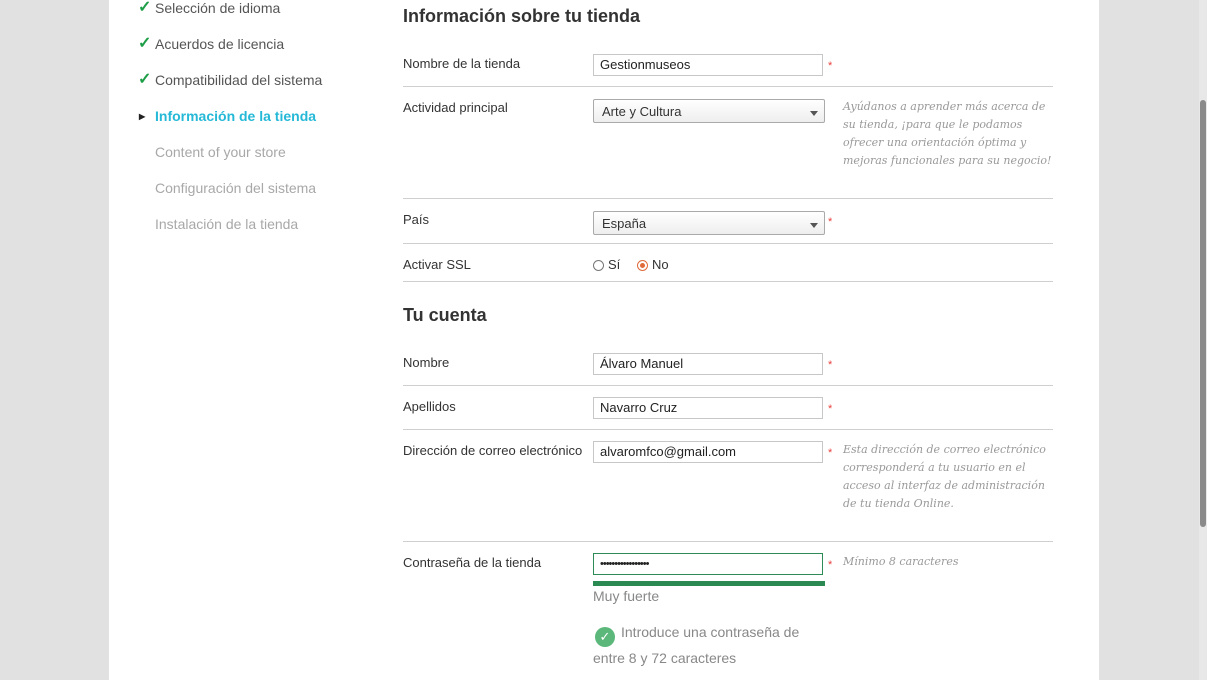  What do you see at coordinates (642, 111) in the screenshot?
I see `activity-selected-value: Arte y Cultura` at bounding box center [642, 111].